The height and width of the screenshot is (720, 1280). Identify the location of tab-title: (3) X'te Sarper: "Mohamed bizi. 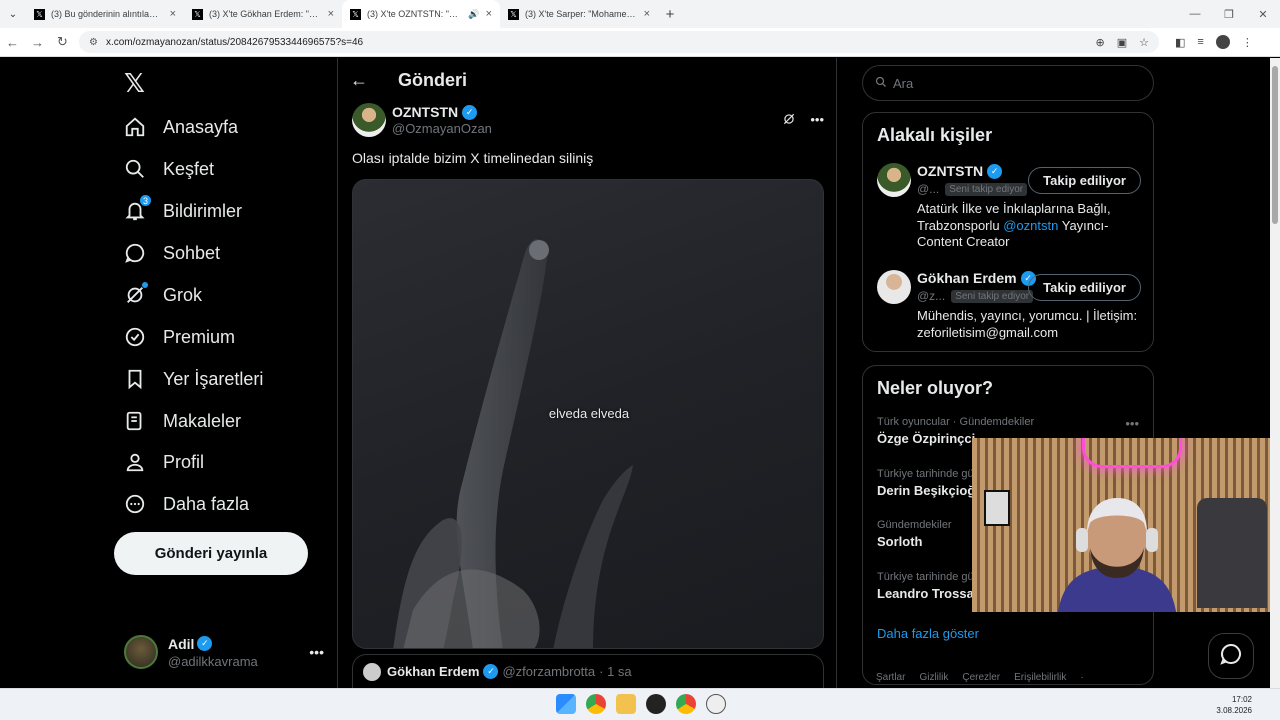
(581, 14).